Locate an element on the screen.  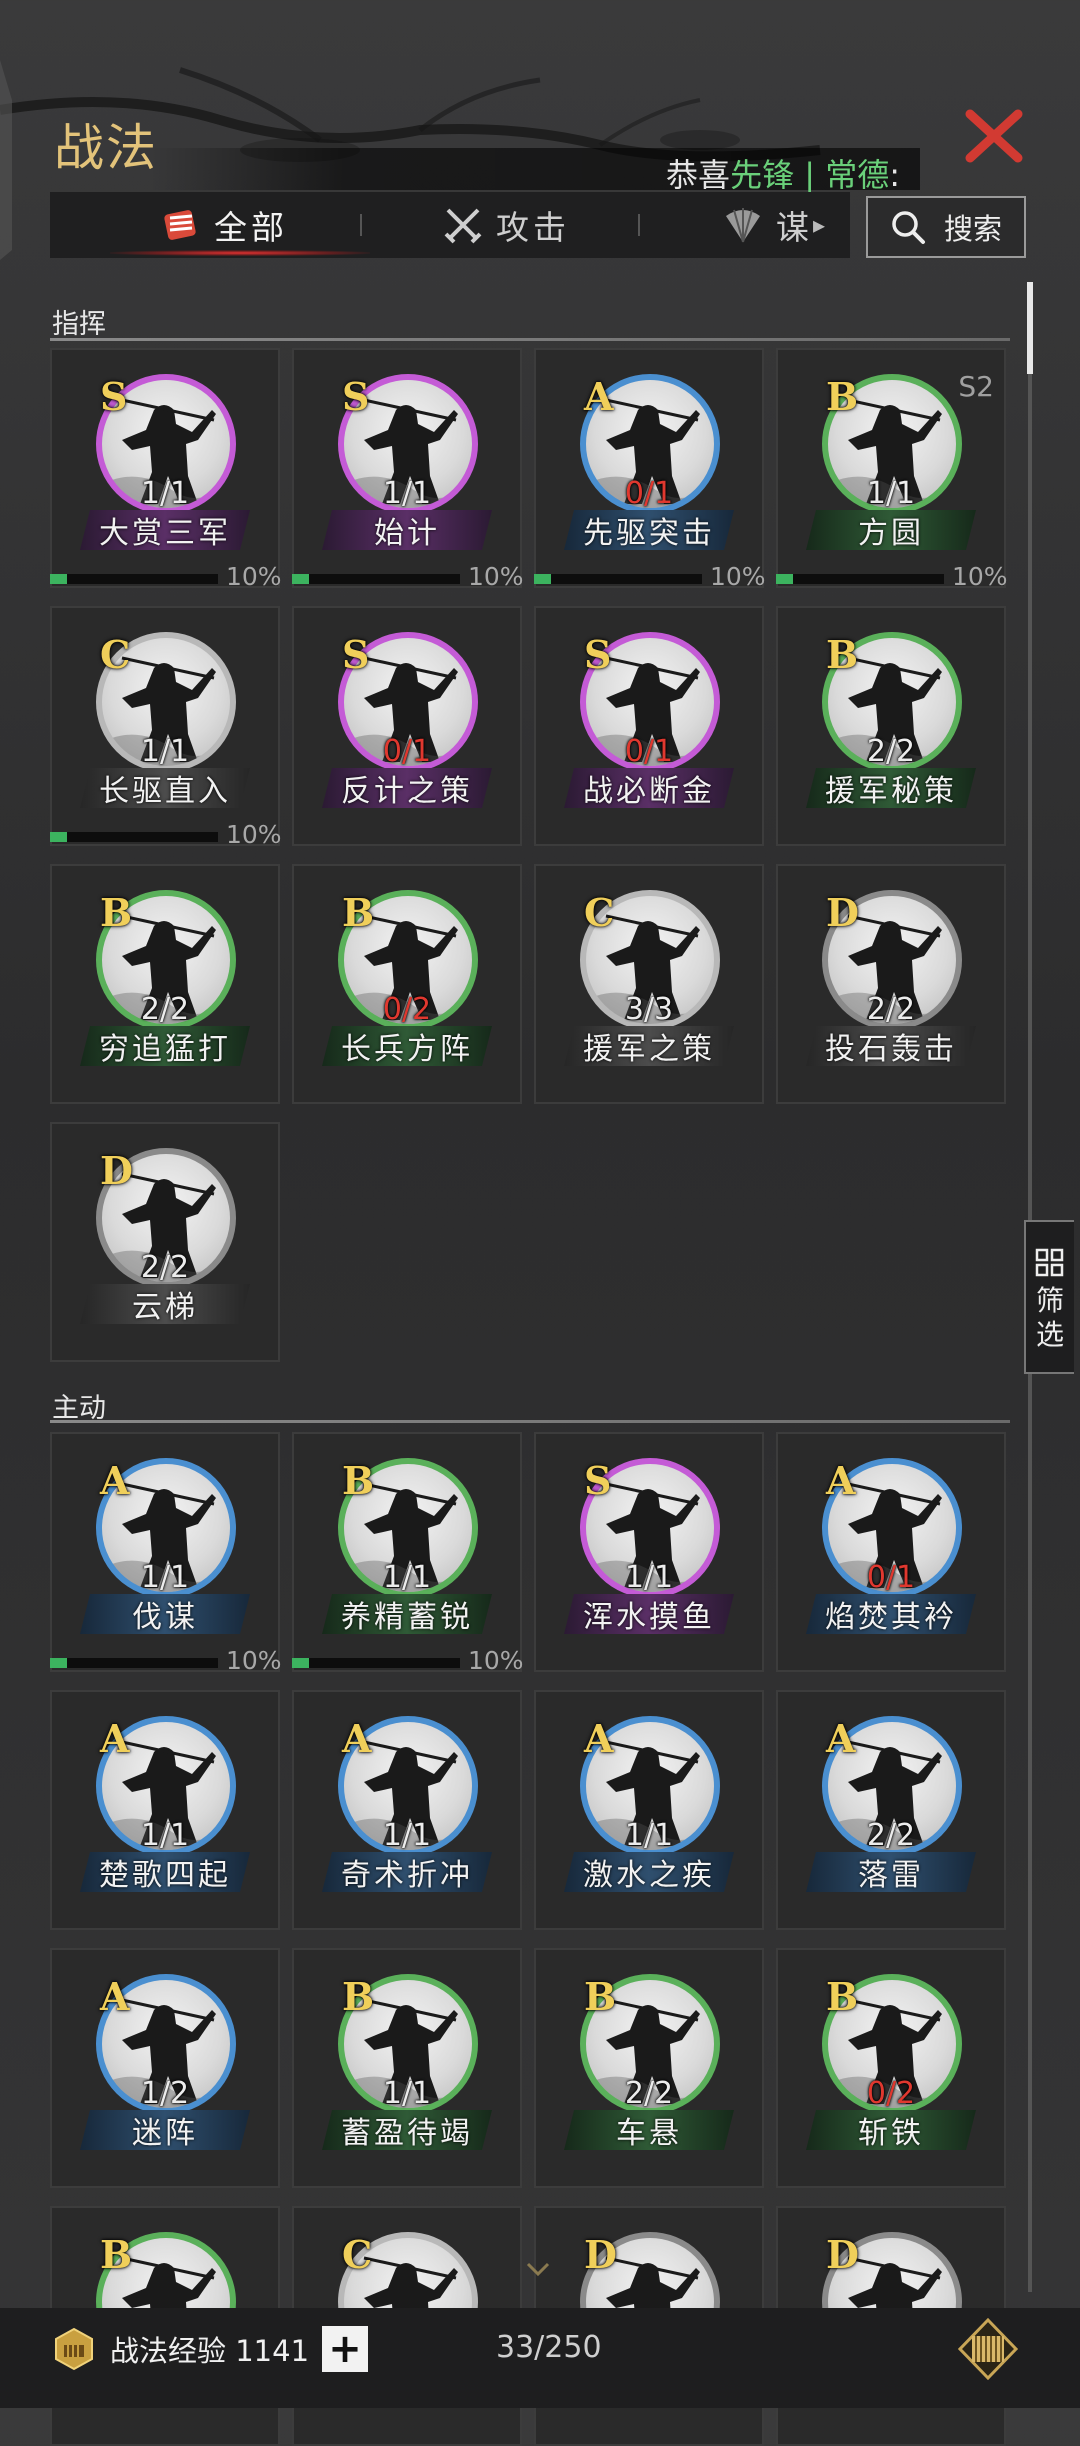
tactic-name: 蓄盈待竭 is located at coordinates (407, 2130).